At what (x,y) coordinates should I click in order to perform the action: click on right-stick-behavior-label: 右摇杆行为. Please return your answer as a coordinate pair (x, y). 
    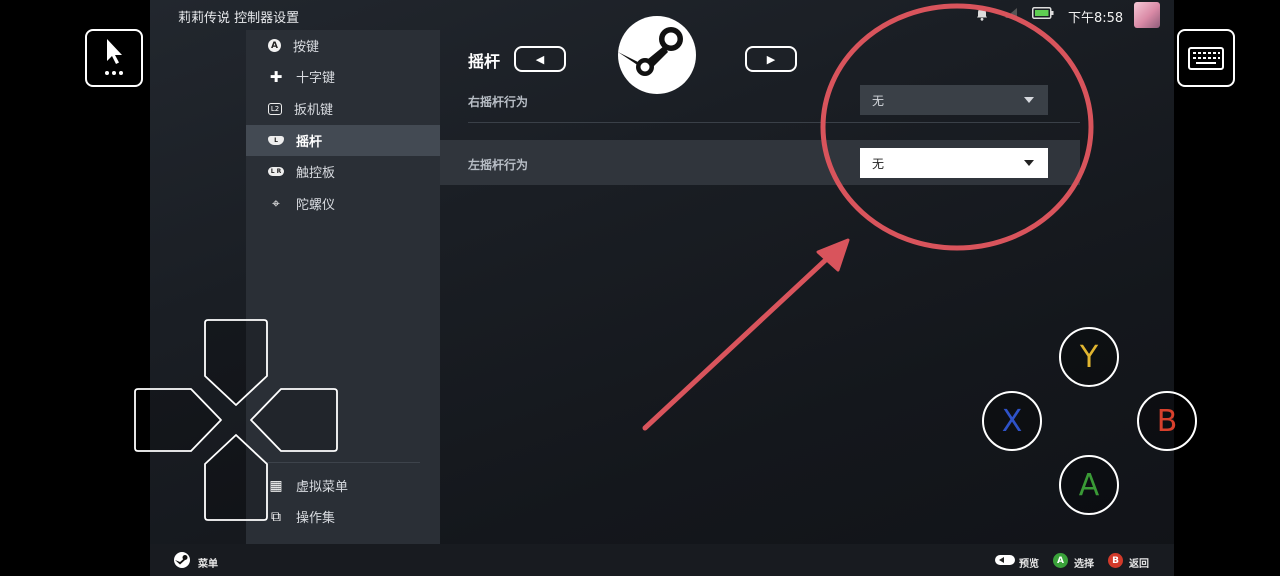
    Looking at the image, I should click on (498, 102).